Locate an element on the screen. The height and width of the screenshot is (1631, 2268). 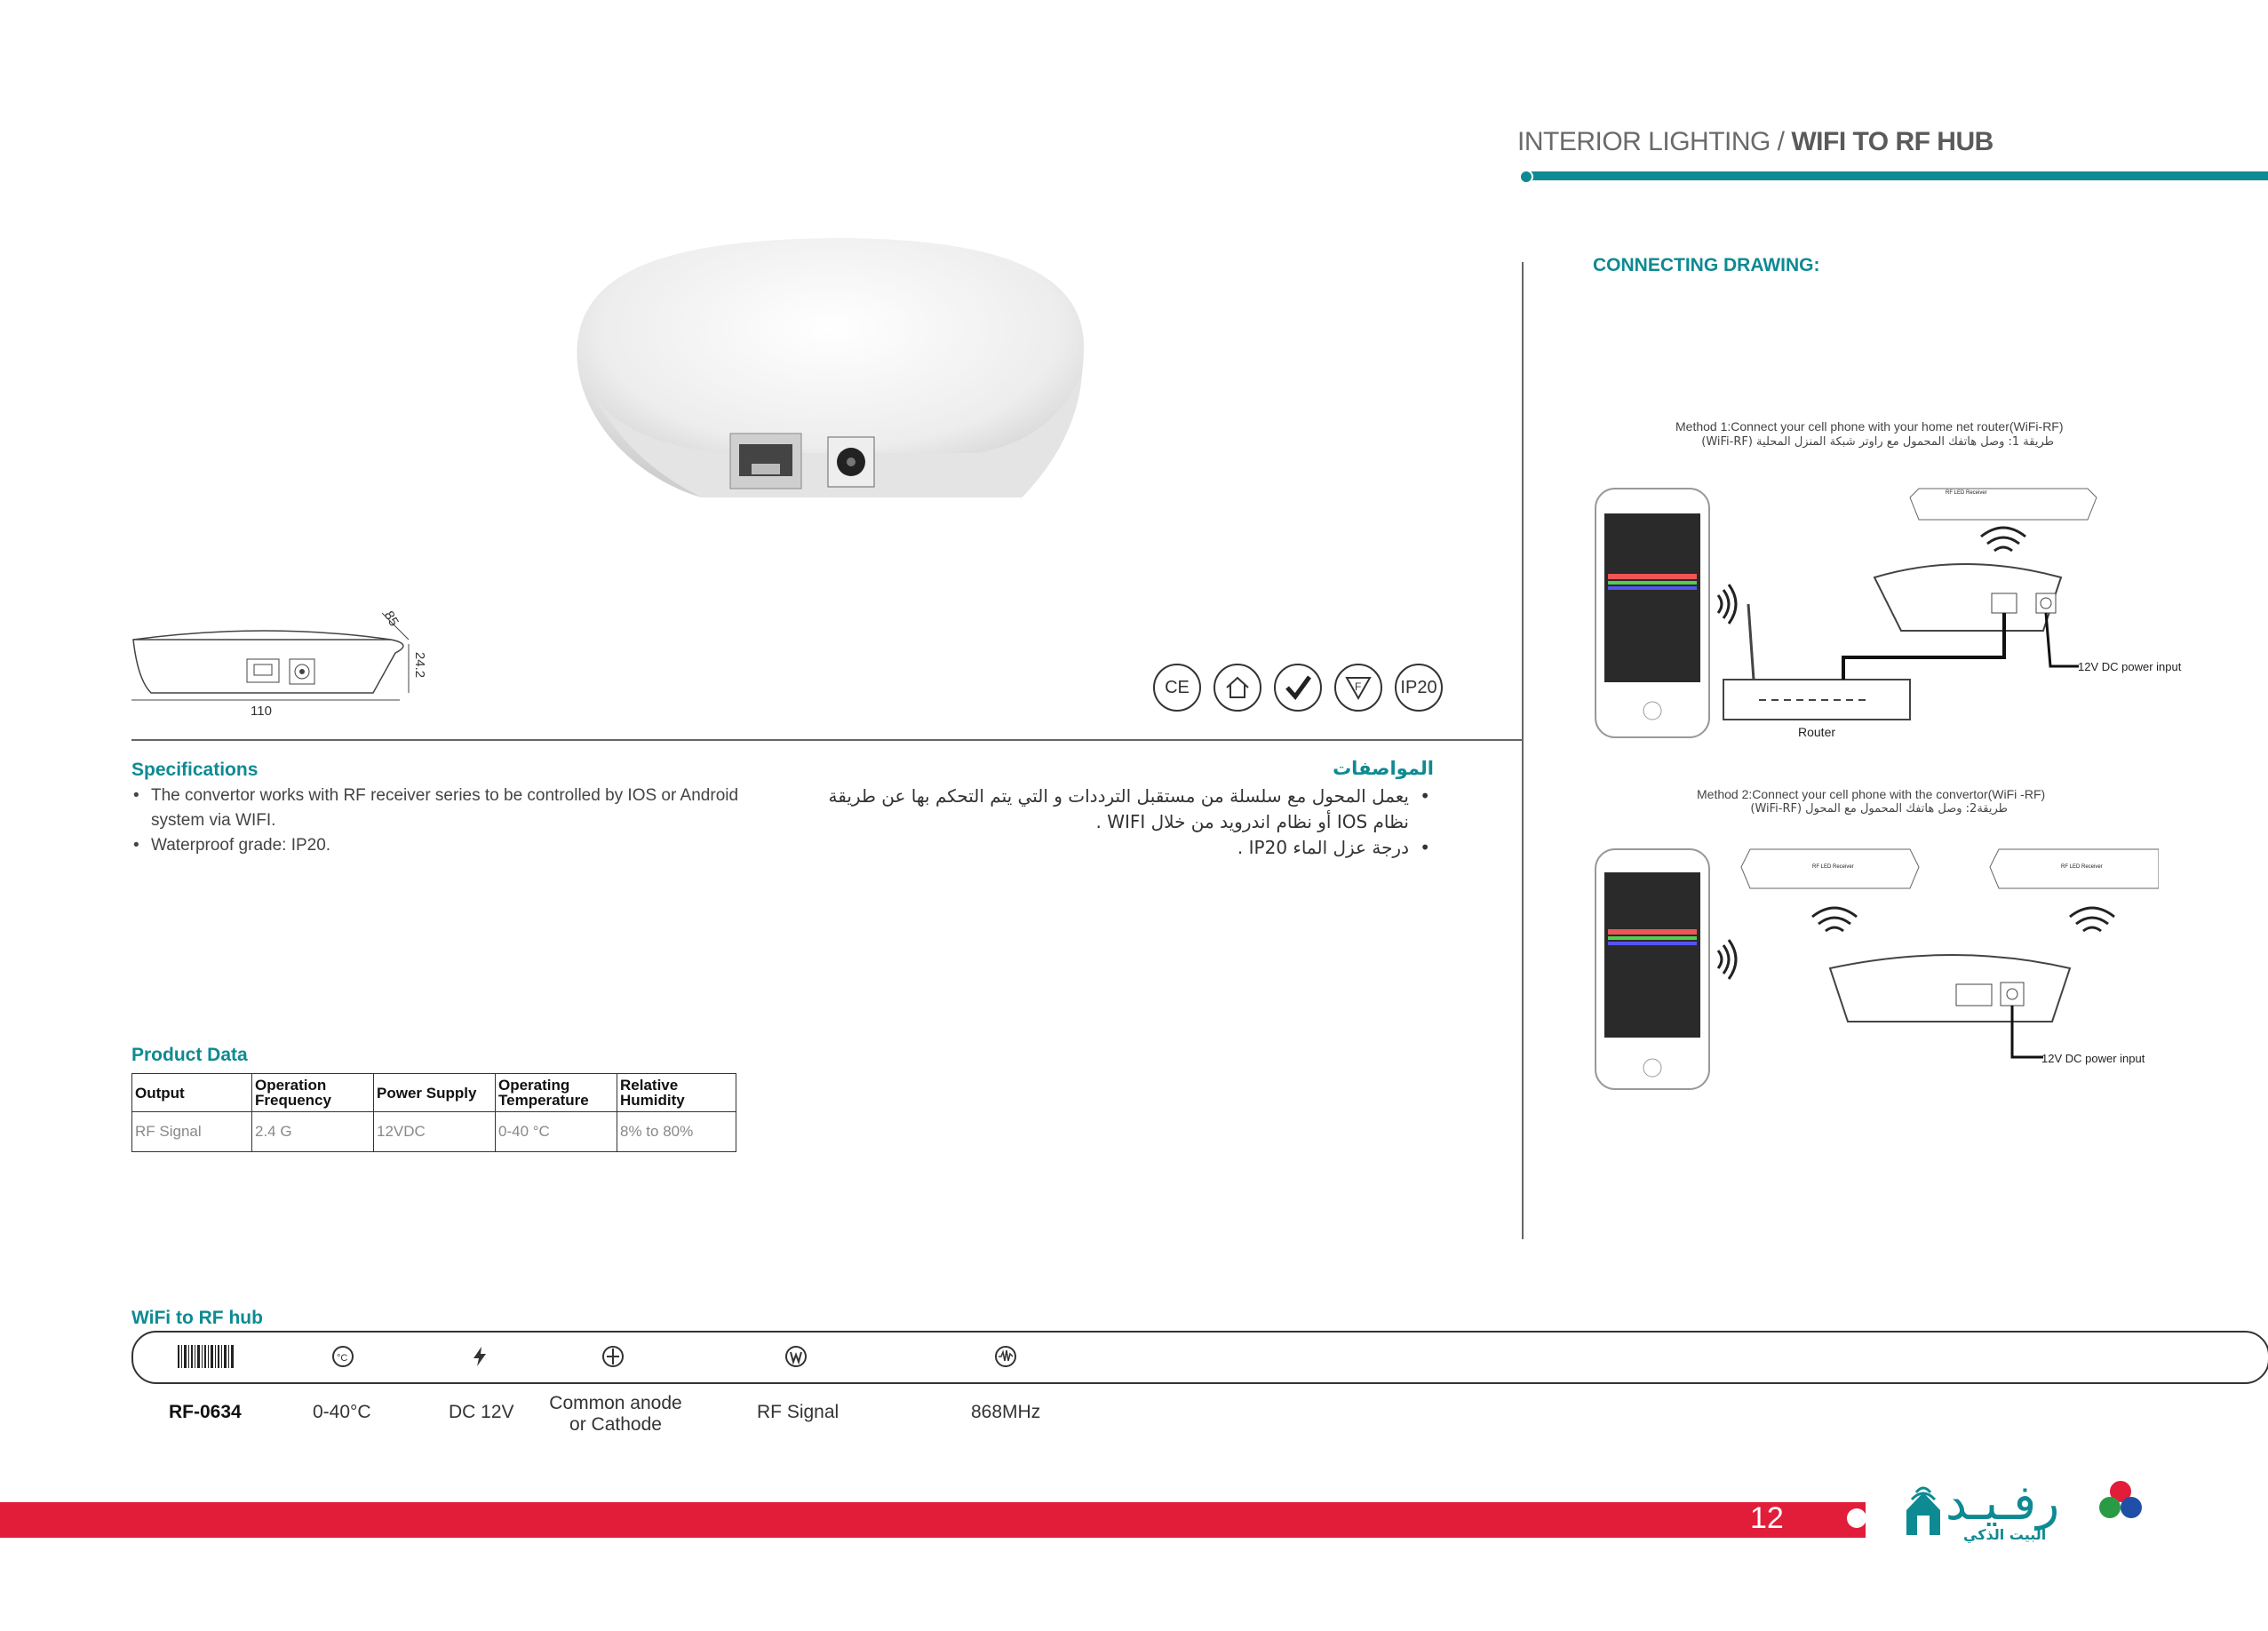
model-code: RF-0634 is located at coordinates (205, 1412).